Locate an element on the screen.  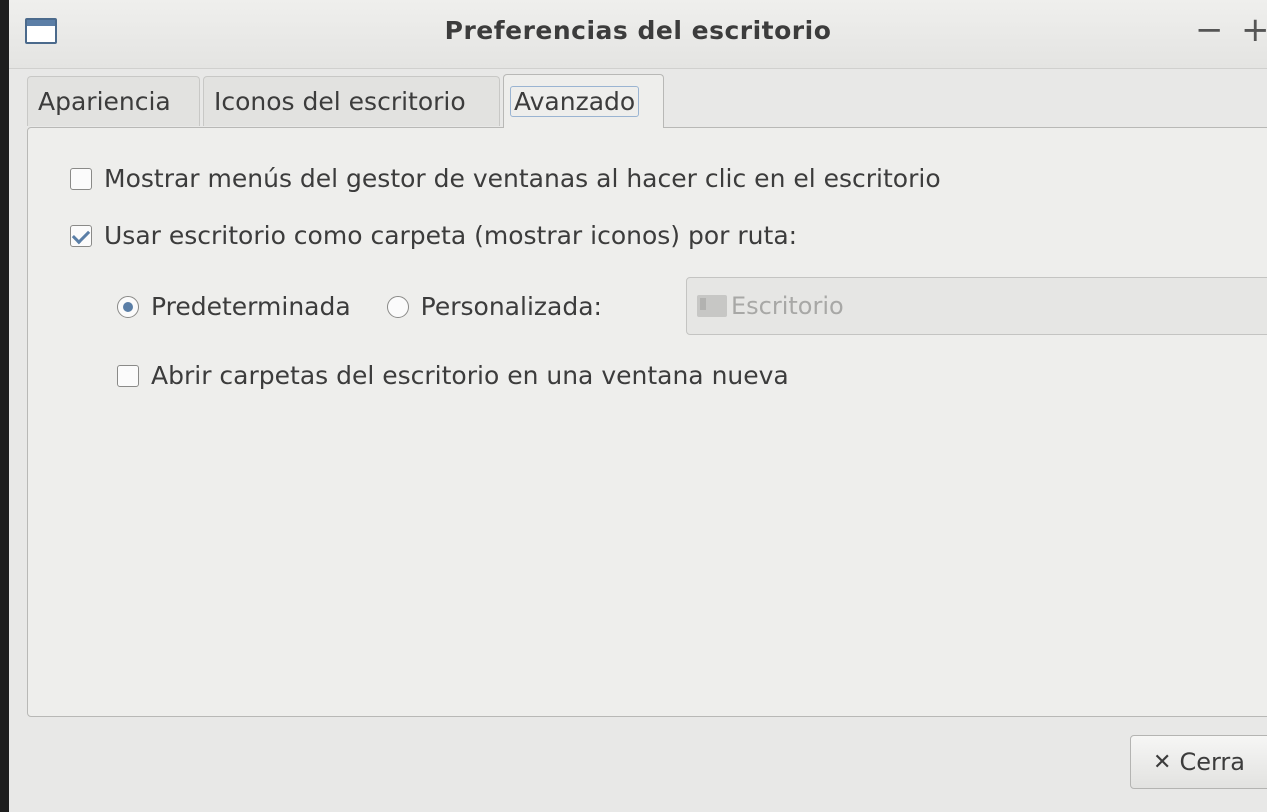
tab-avanzado: Avanzado is located at coordinates (583, 101).